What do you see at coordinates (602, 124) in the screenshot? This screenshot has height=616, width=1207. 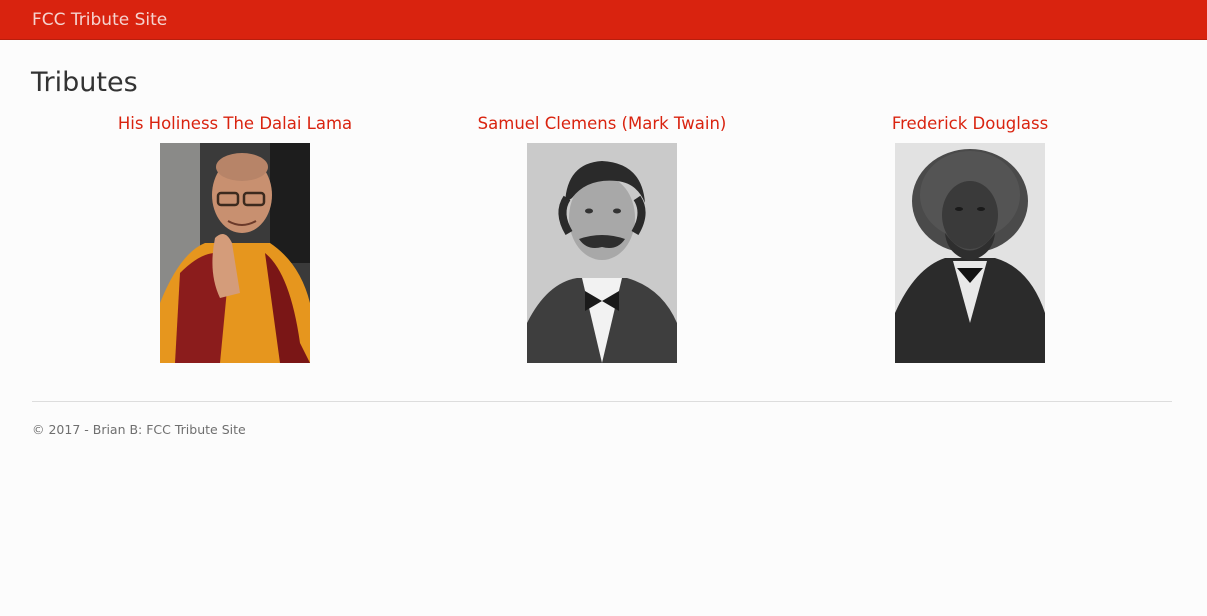 I see `tribute-link-mark-twain: Samuel Clemens (Mark Twain)` at bounding box center [602, 124].